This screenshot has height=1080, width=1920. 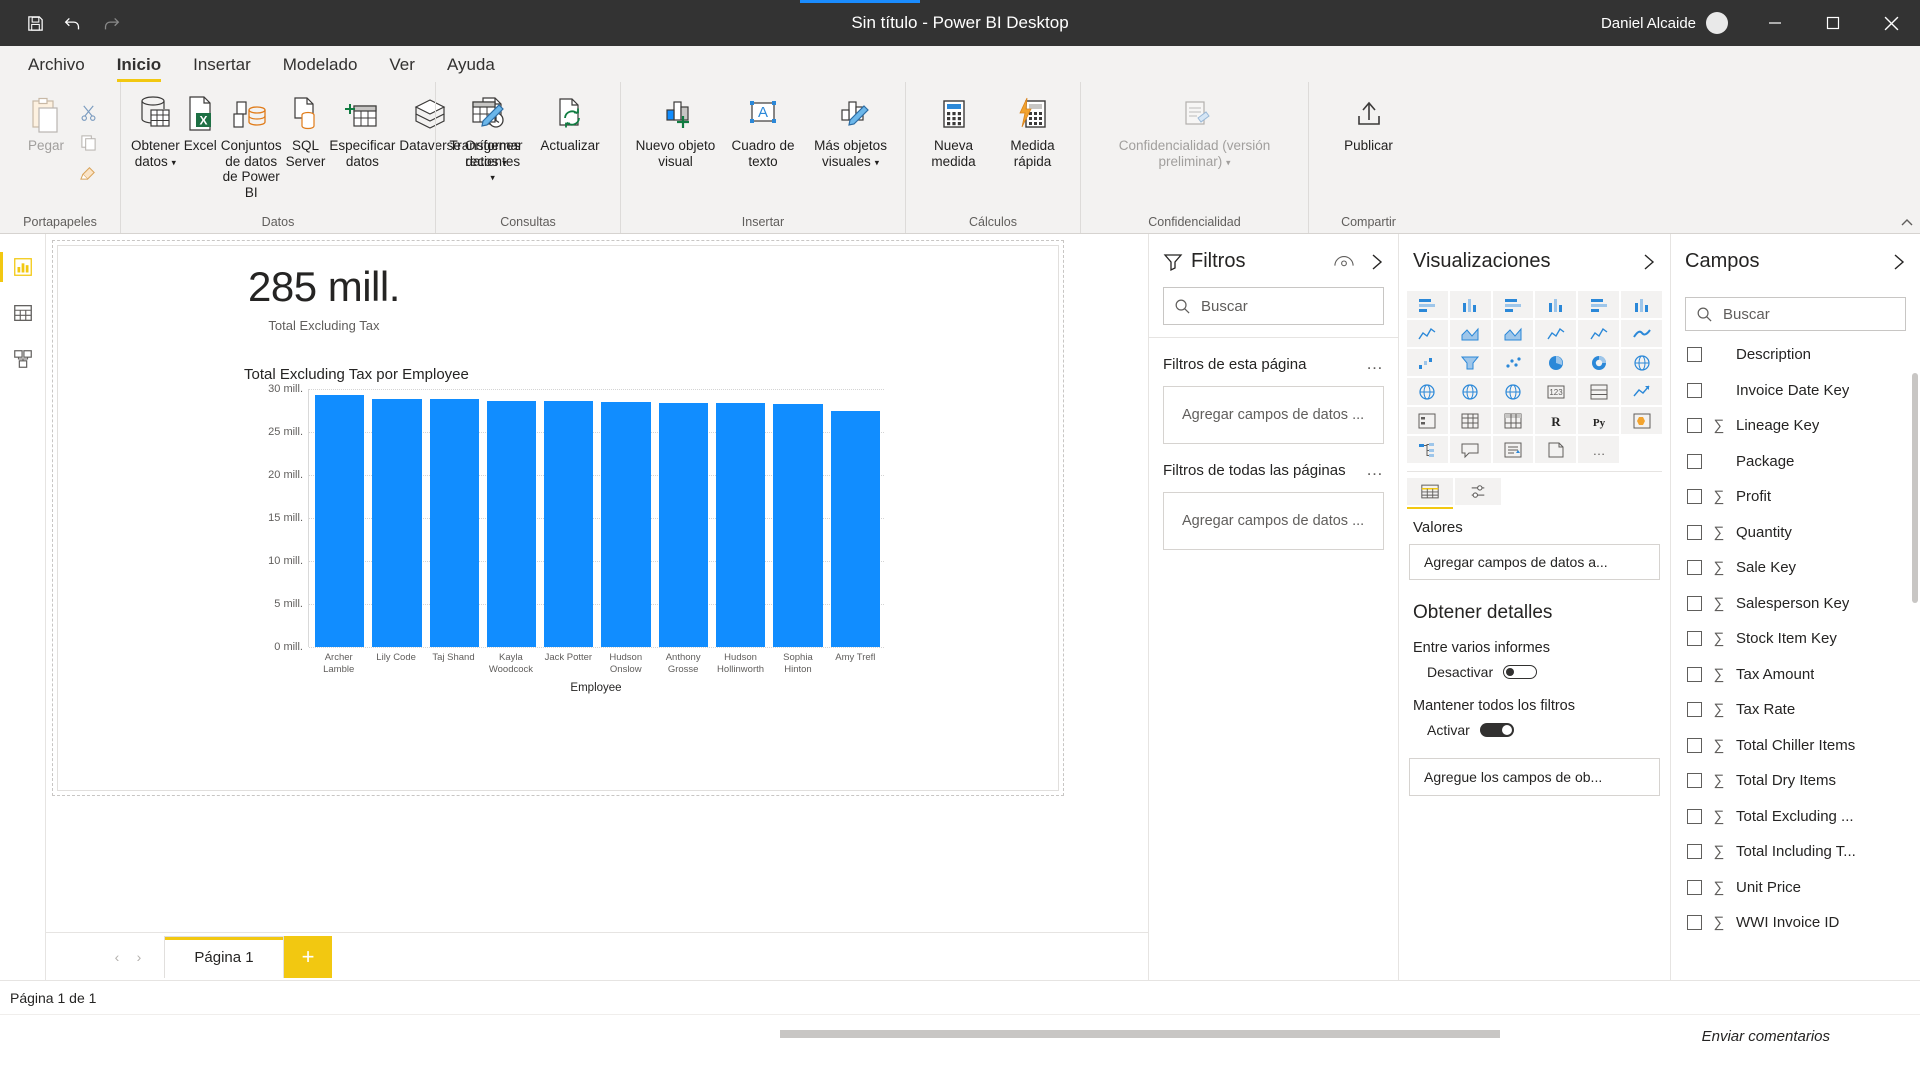 What do you see at coordinates (200, 121) in the screenshot?
I see `excel-button: X Excel` at bounding box center [200, 121].